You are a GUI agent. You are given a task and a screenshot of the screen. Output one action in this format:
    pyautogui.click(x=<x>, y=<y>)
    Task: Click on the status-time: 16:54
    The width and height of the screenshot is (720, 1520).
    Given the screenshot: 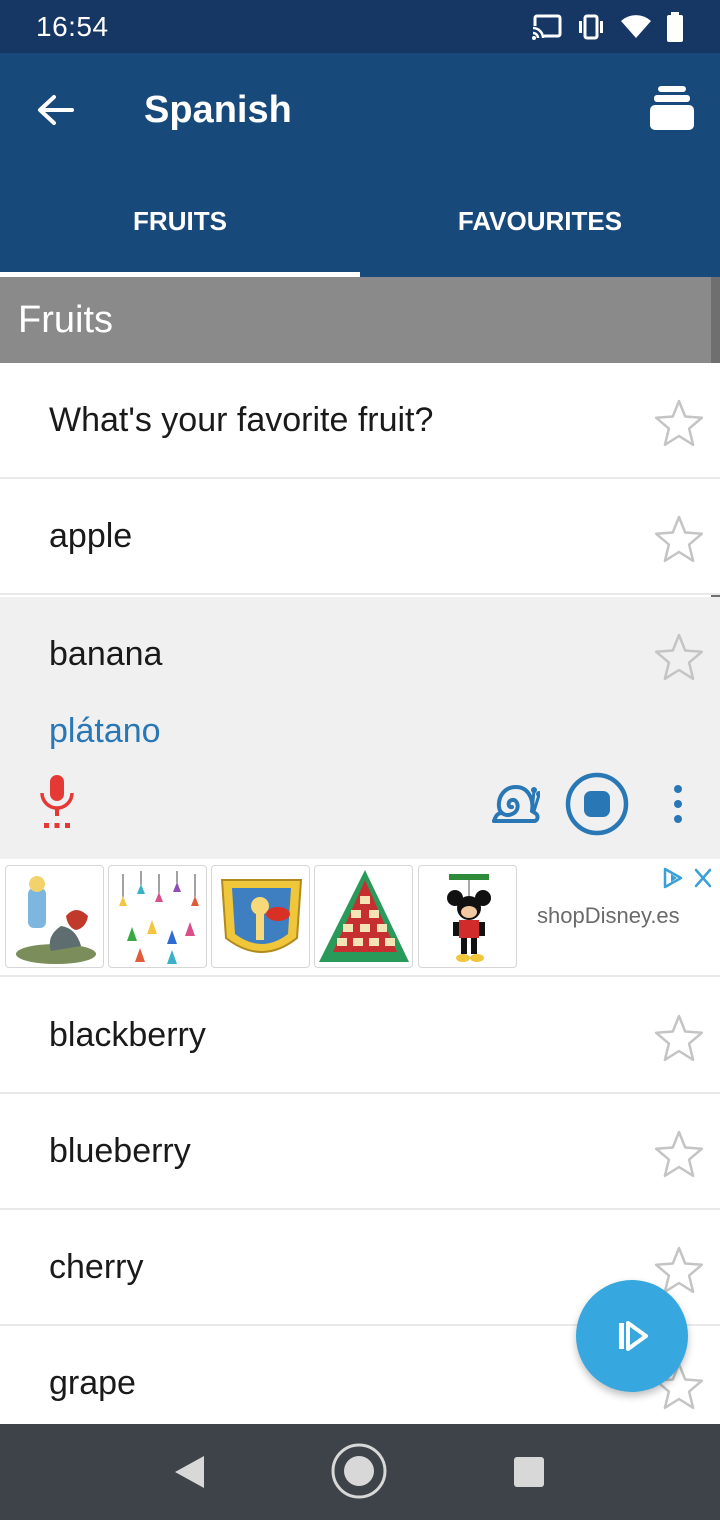 What is the action you would take?
    pyautogui.click(x=72, y=26)
    